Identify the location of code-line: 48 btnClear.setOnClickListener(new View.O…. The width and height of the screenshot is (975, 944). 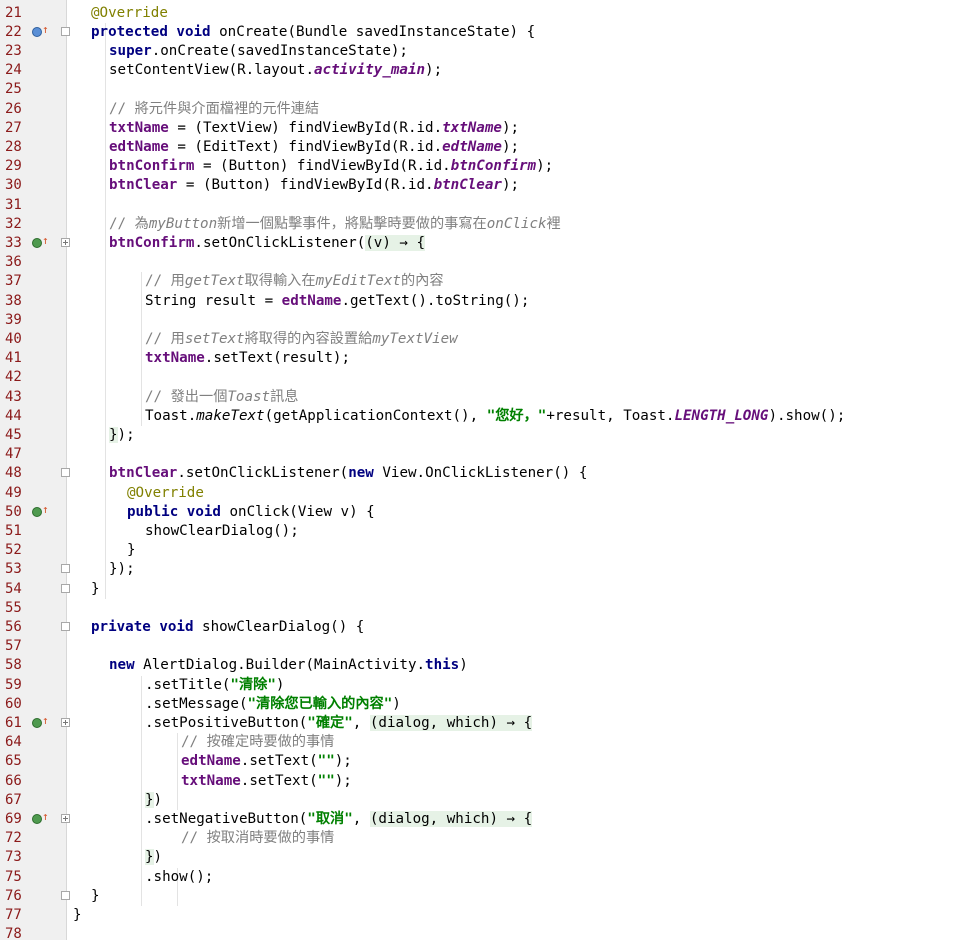
(487, 473).